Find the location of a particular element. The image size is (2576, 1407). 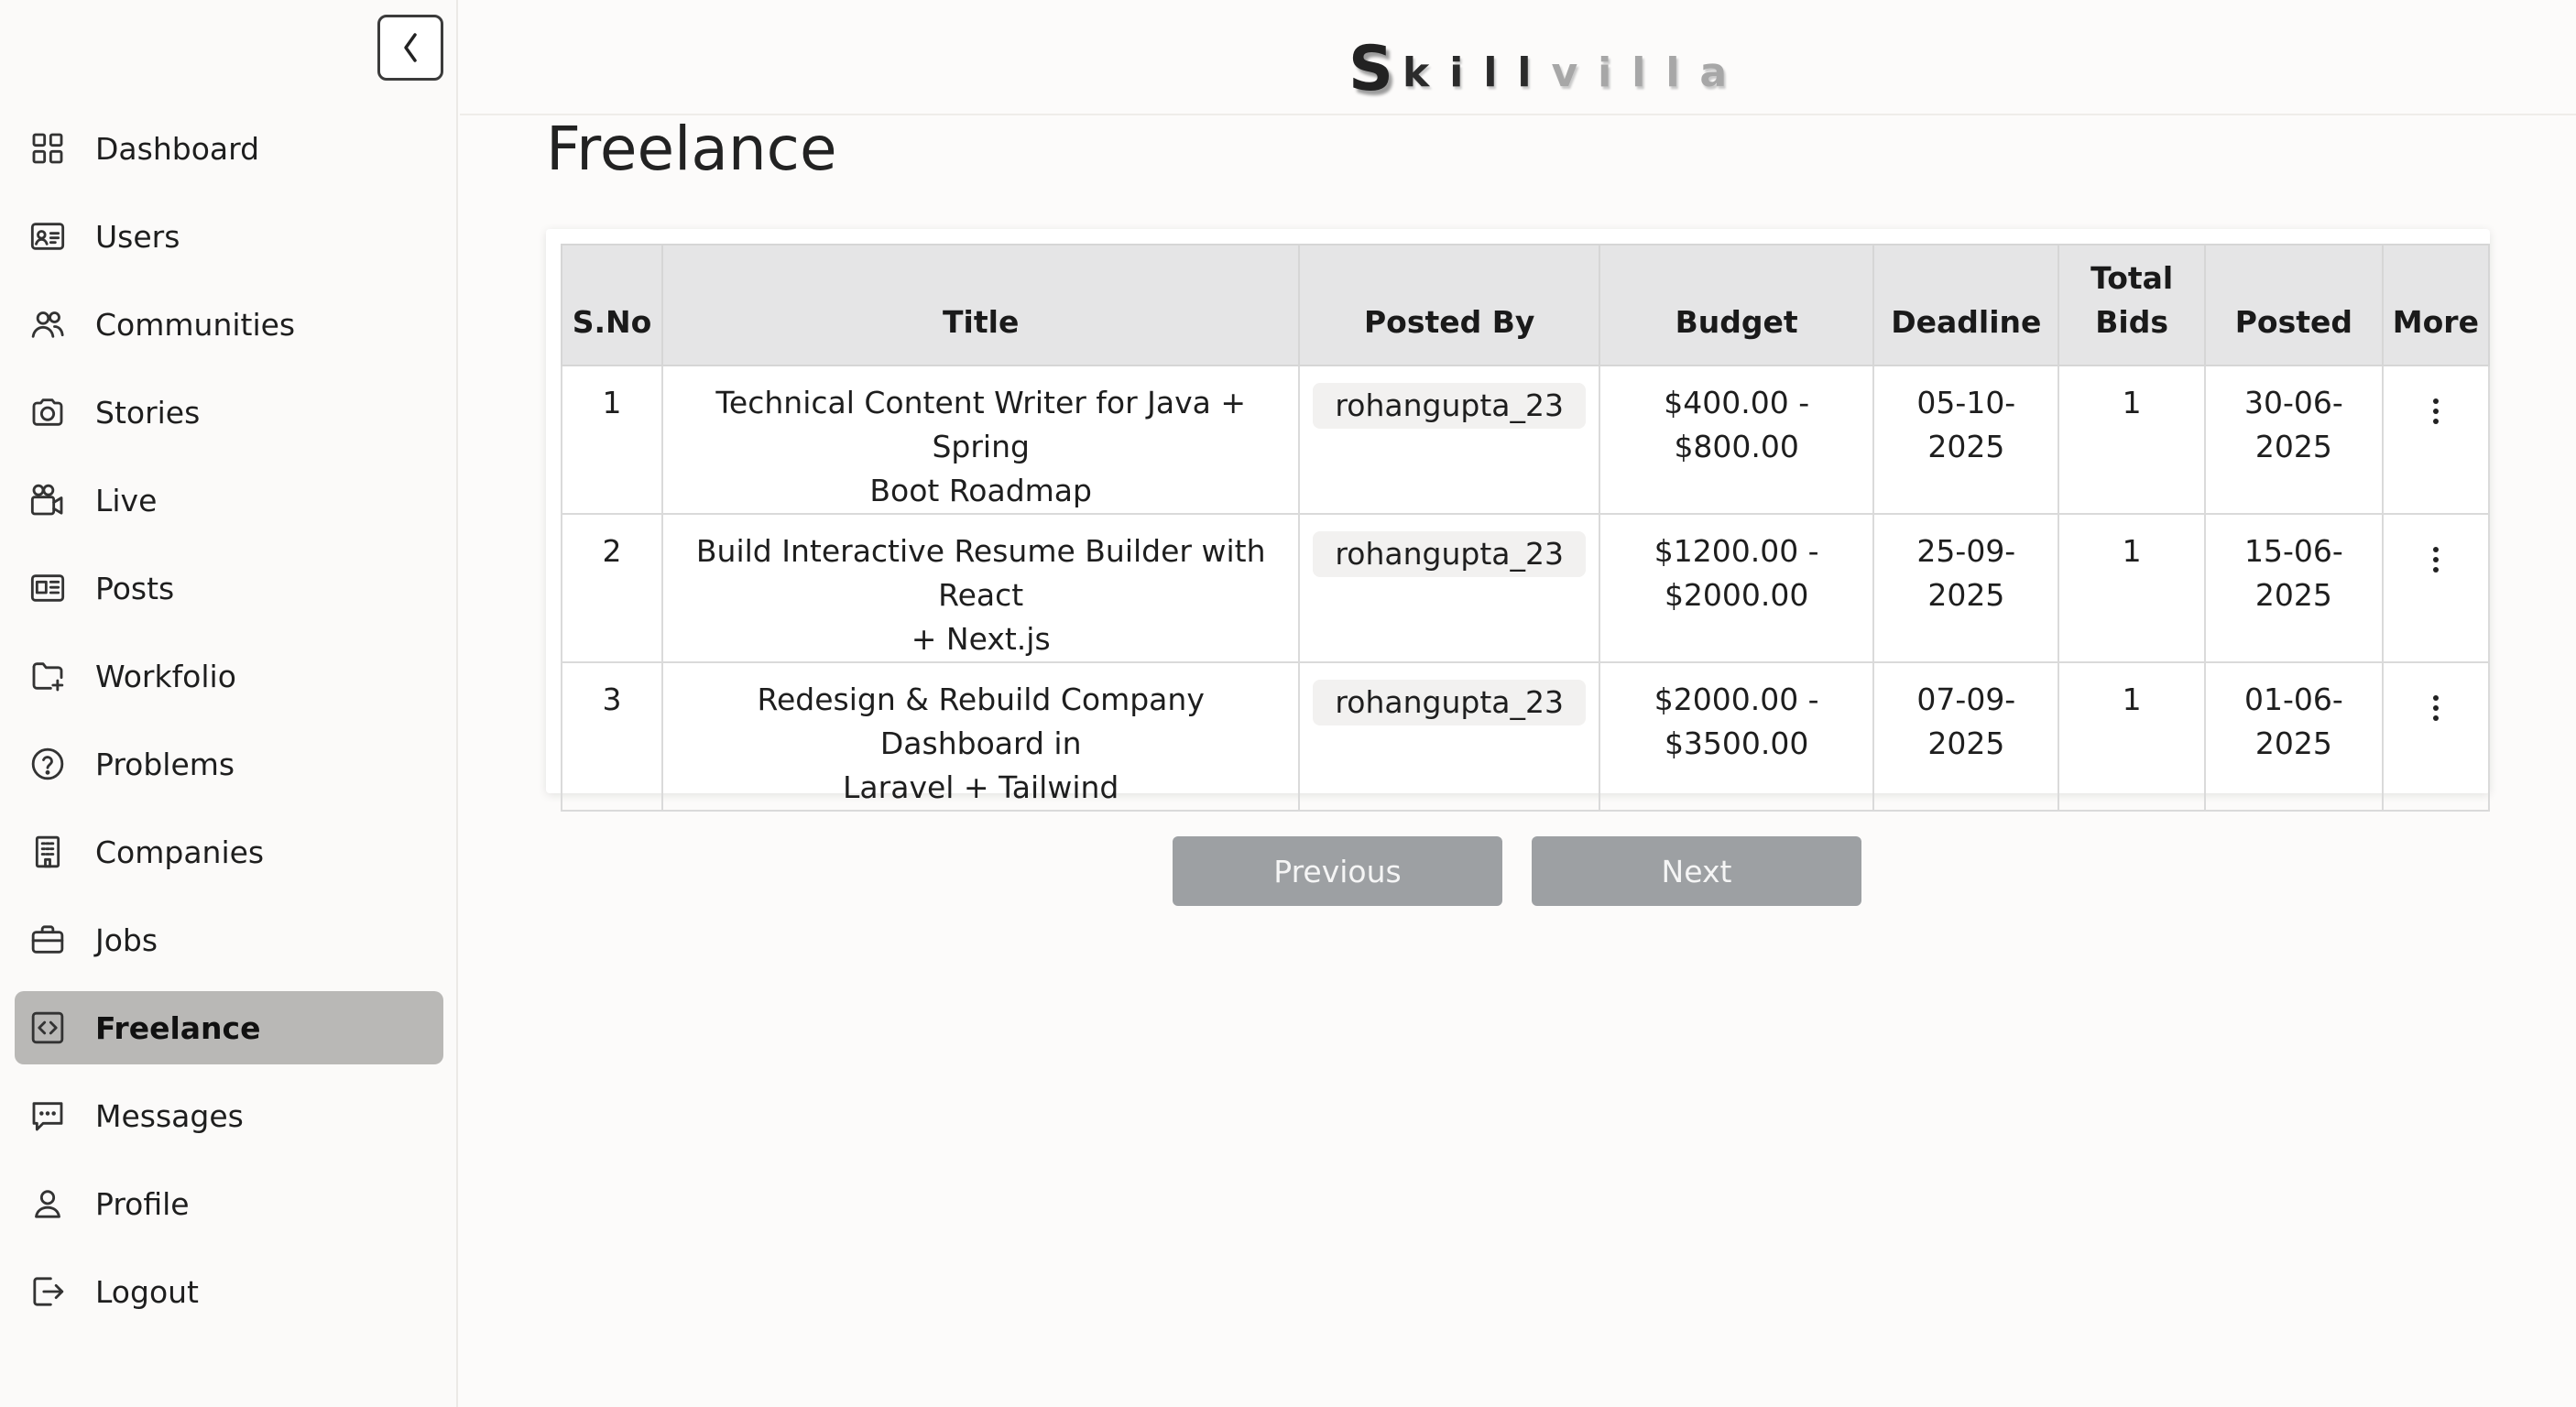

sidebar-item-communities: Communities is located at coordinates (229, 324).